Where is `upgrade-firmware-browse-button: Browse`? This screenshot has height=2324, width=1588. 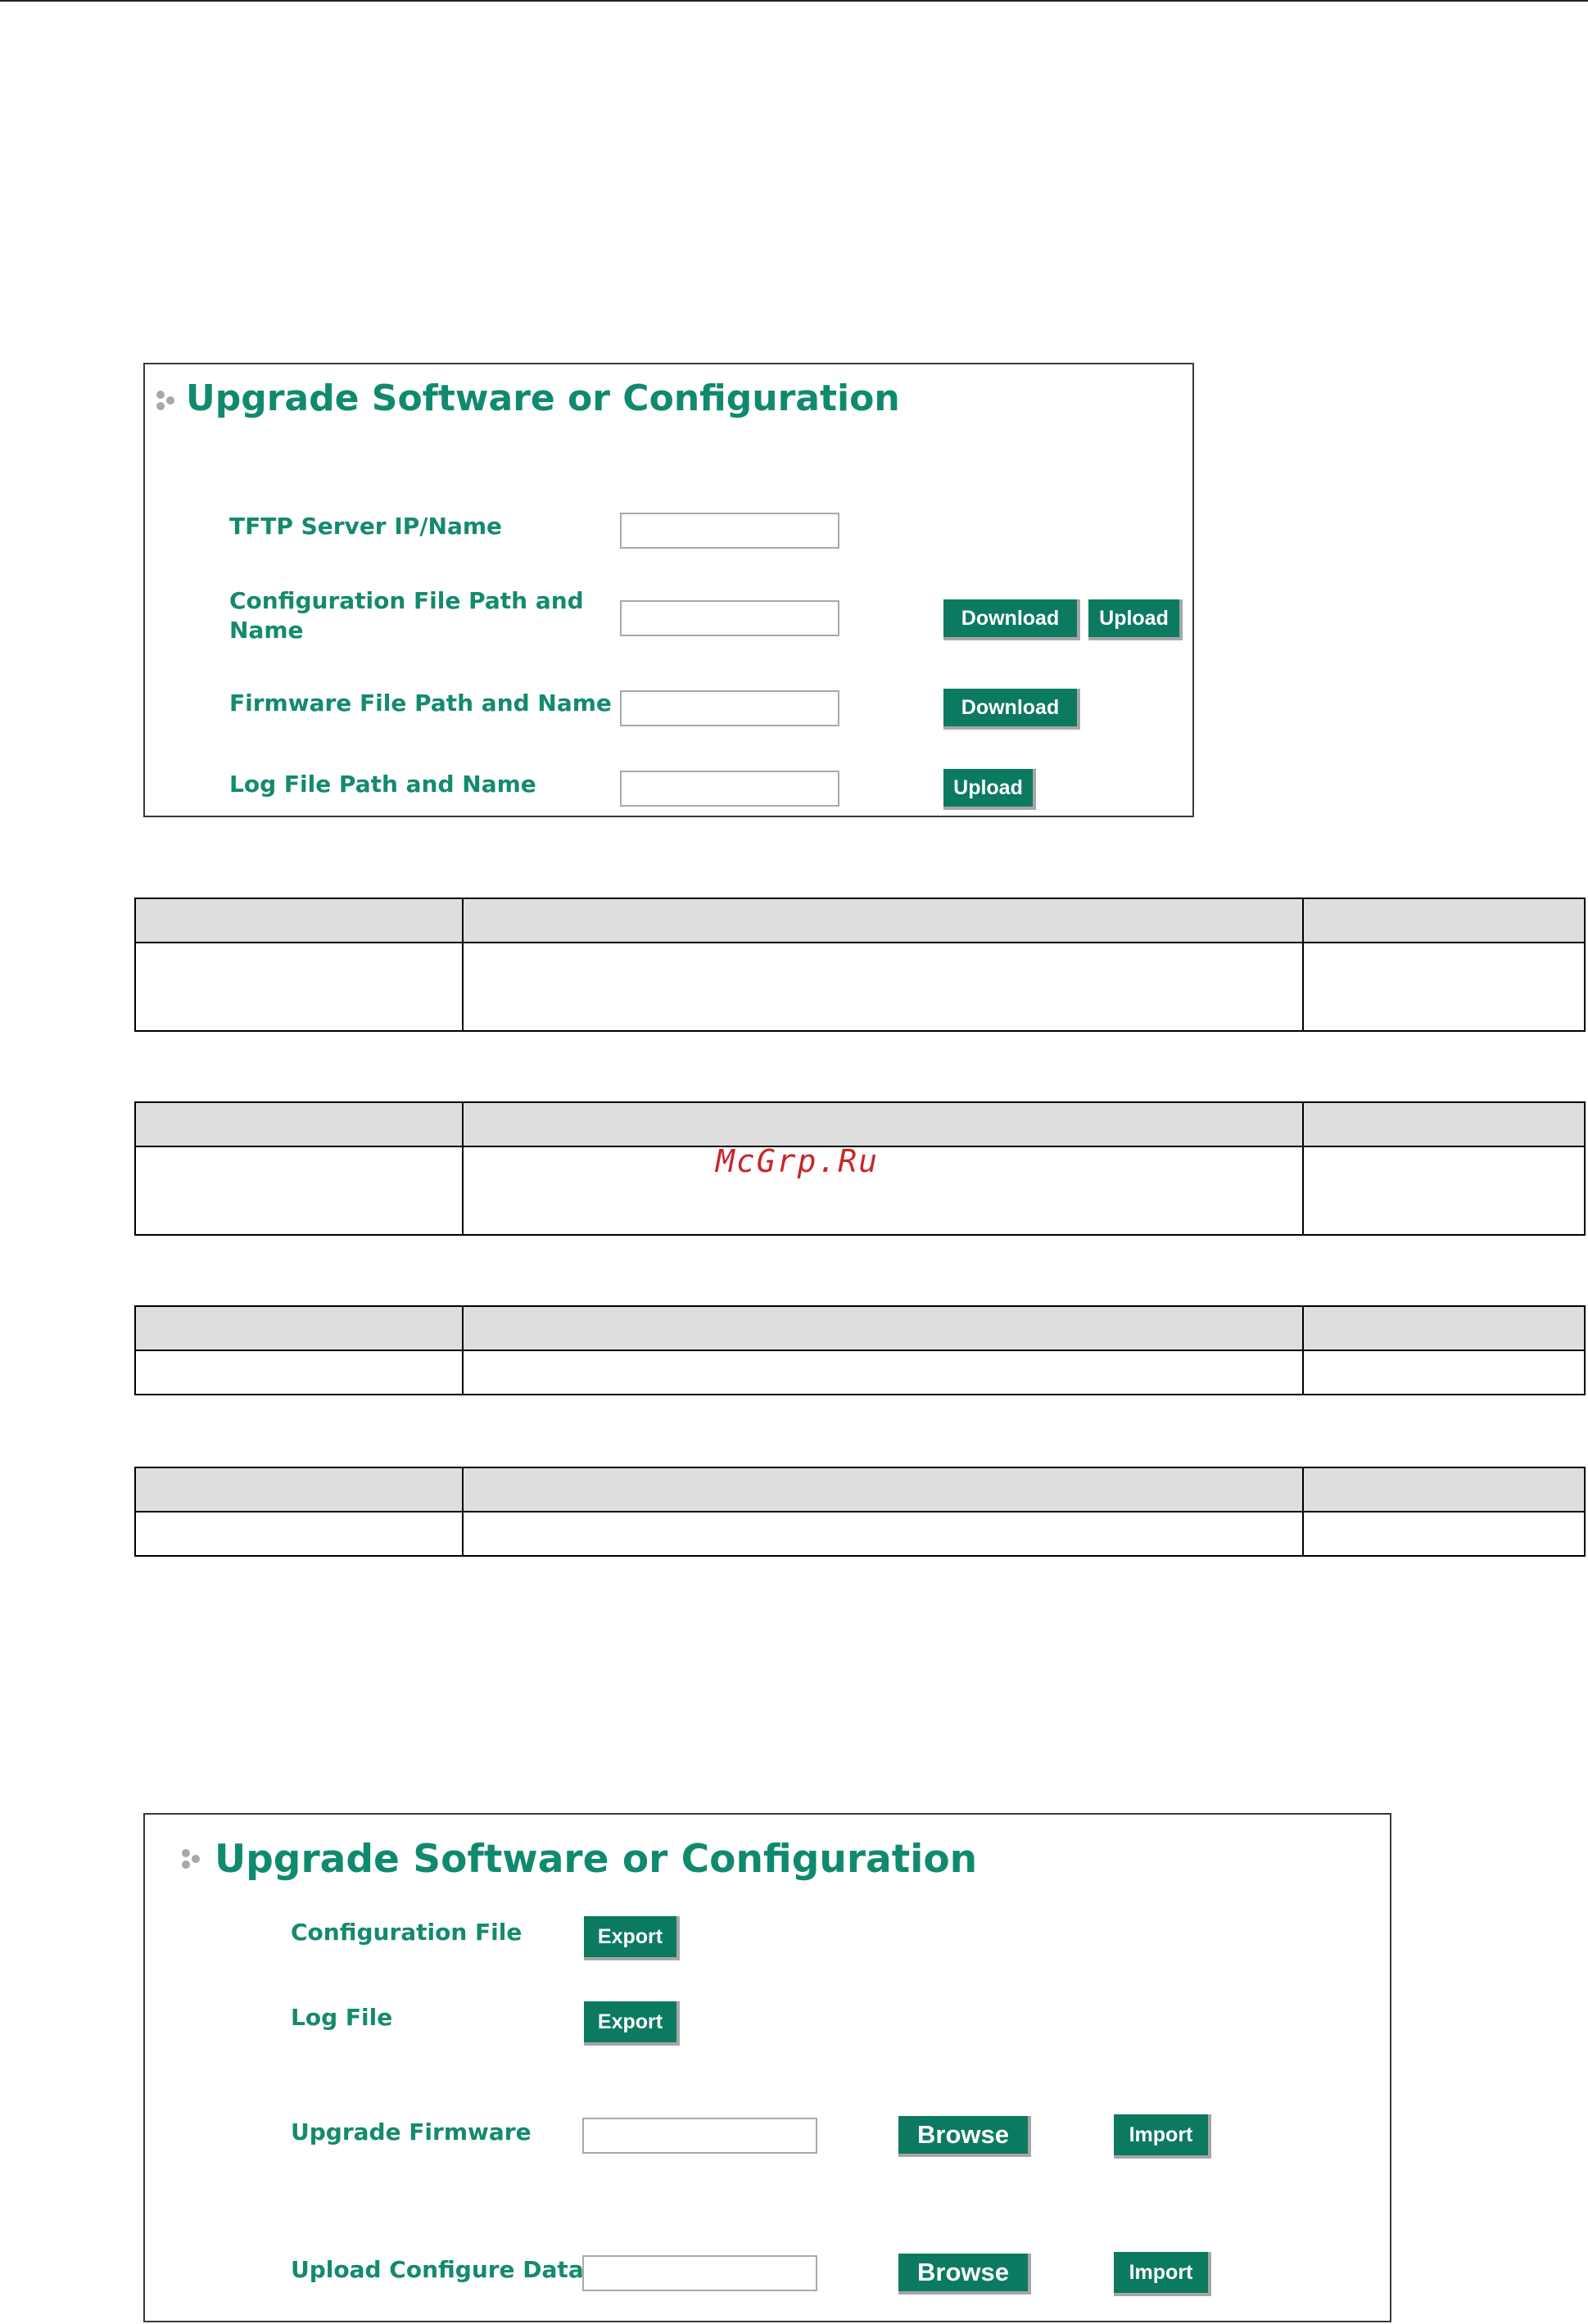
upgrade-firmware-browse-button: Browse is located at coordinates (964, 2136).